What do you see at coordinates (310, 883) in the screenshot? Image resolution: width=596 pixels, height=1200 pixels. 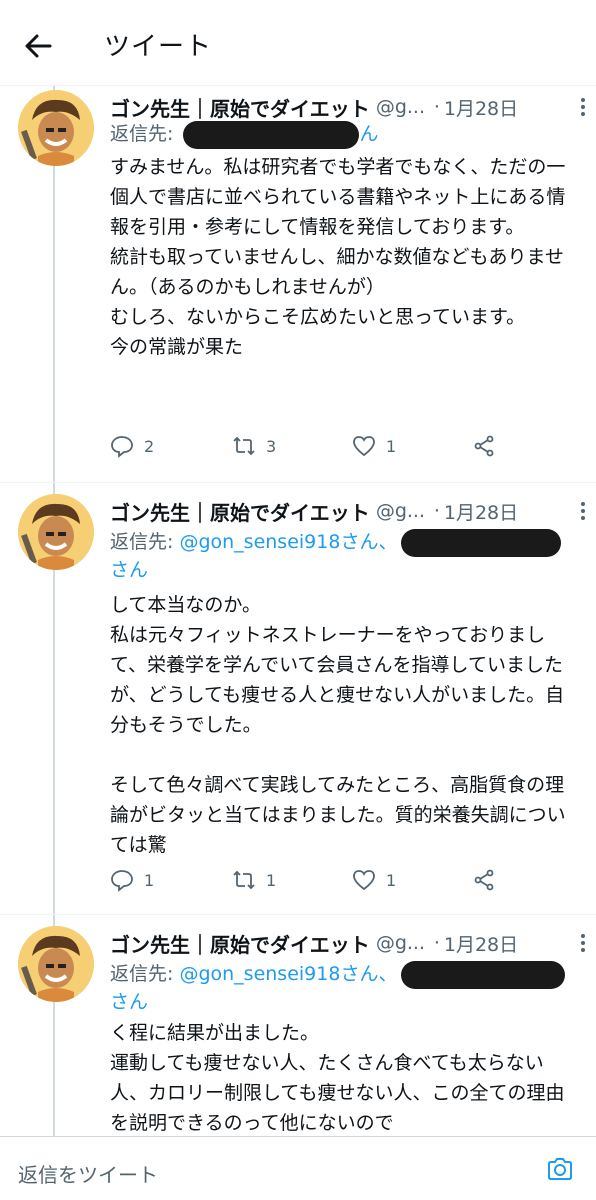 I see `tweet-actions: 1 1 1` at bounding box center [310, 883].